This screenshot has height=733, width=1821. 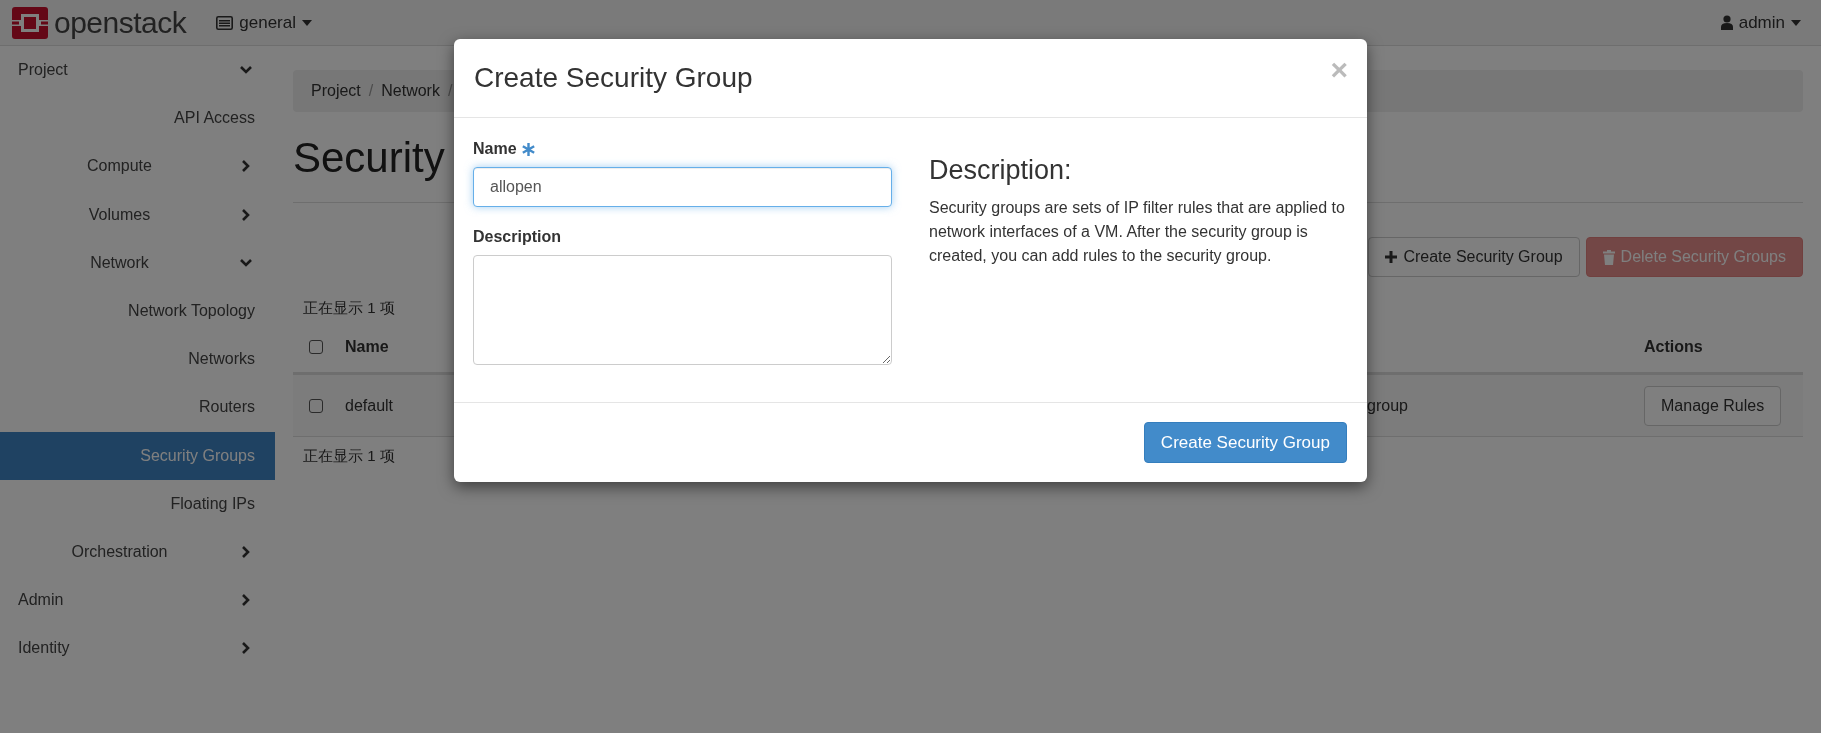 What do you see at coordinates (1474, 257) in the screenshot?
I see `create-button: Create Security Group` at bounding box center [1474, 257].